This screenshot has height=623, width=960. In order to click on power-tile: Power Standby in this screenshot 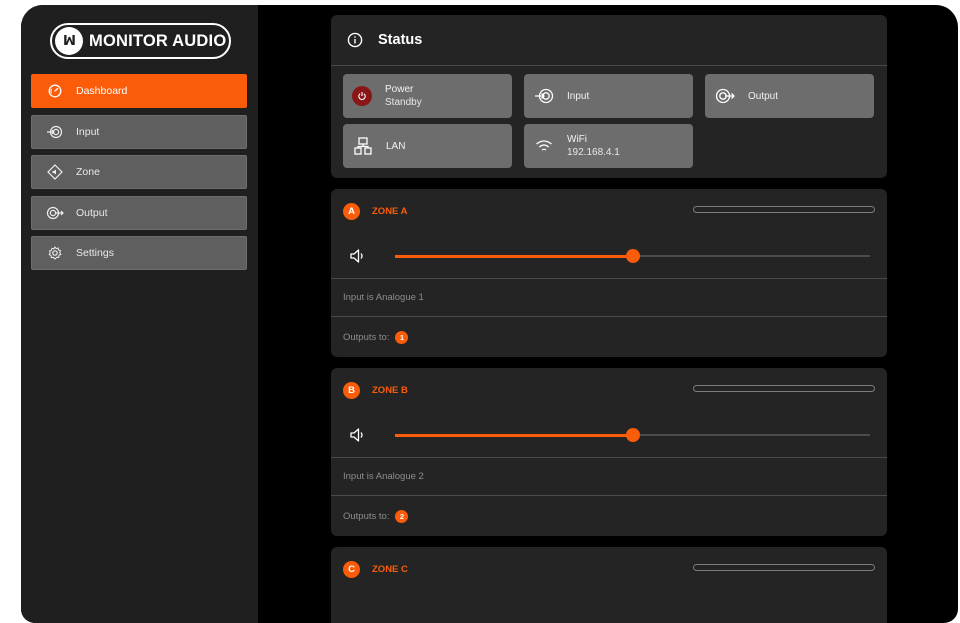, I will do `click(427, 96)`.